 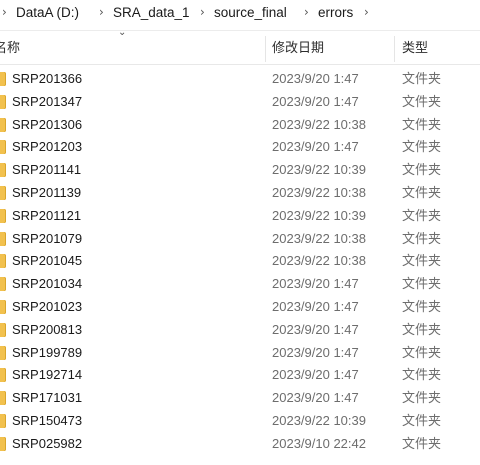 What do you see at coordinates (240, 307) in the screenshot?
I see `file-row: SRP201023 2023/9/20 1:47 文件夹` at bounding box center [240, 307].